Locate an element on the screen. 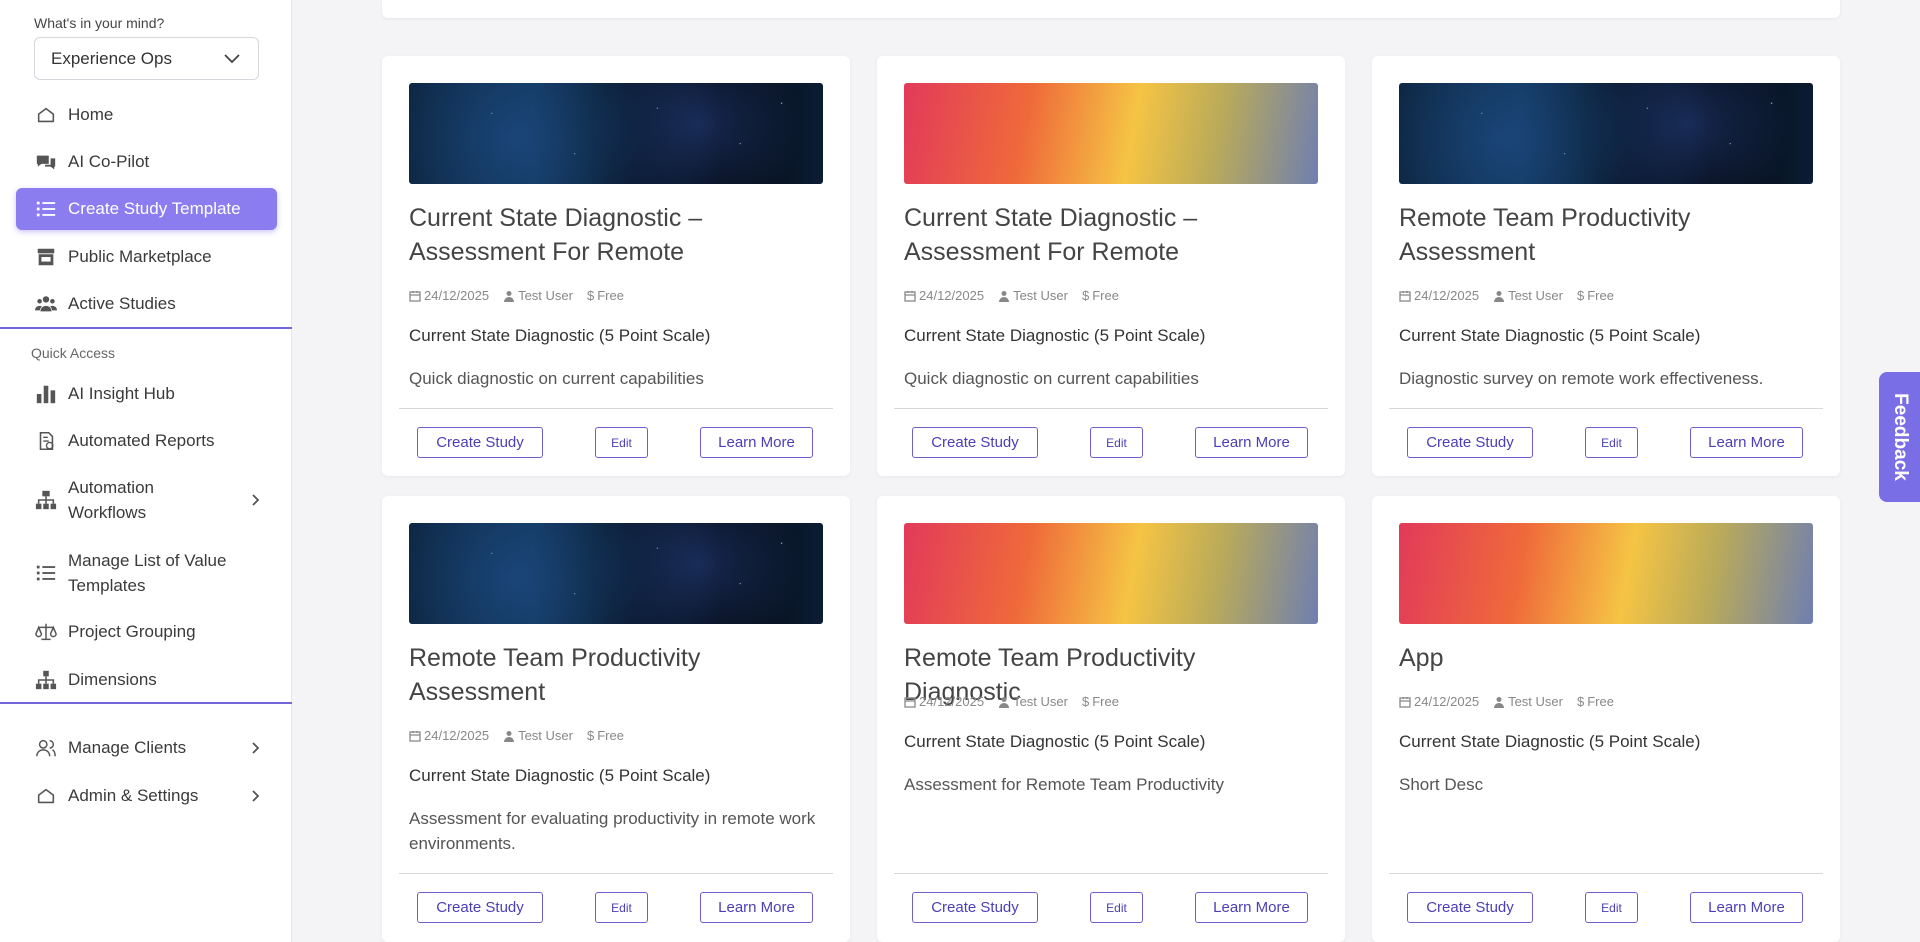 The image size is (1920, 942). card-title: Remote Team Productivity Assessment is located at coordinates (1545, 235).